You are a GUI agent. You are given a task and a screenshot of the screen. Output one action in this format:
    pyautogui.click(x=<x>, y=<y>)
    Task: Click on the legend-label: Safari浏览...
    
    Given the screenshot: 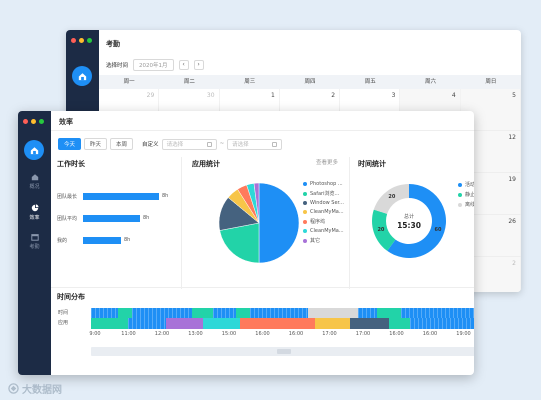 What is the action you would take?
    pyautogui.click(x=325, y=194)
    